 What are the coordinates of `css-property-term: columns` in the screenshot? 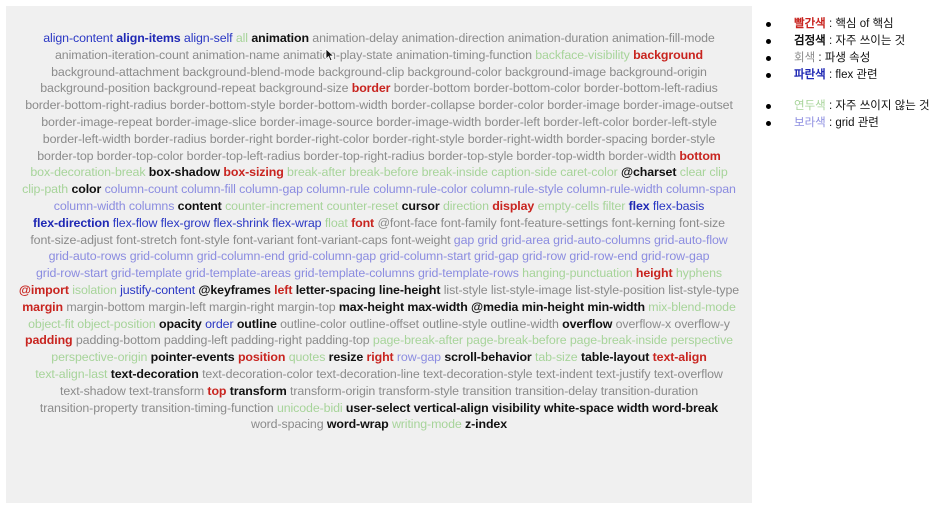 It's located at (151, 205).